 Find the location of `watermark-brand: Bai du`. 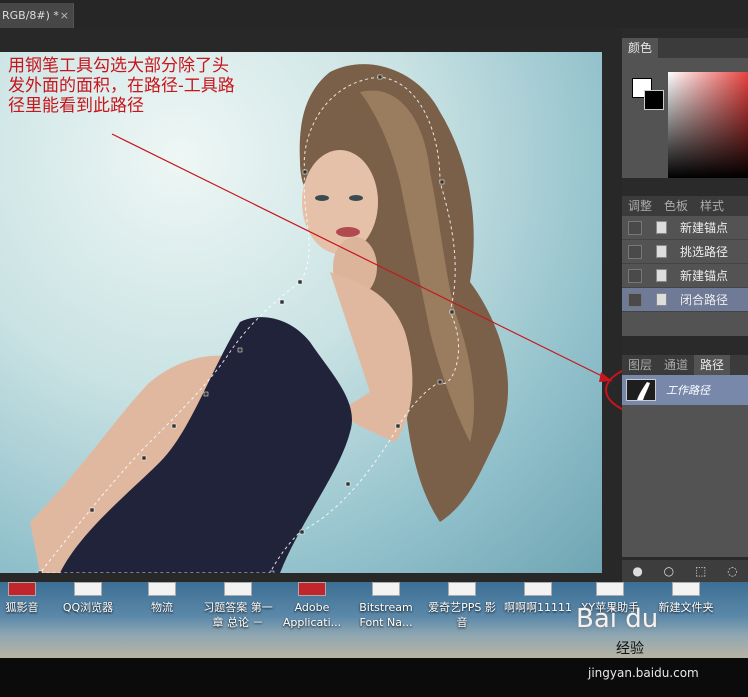

watermark-brand: Bai du is located at coordinates (617, 619).